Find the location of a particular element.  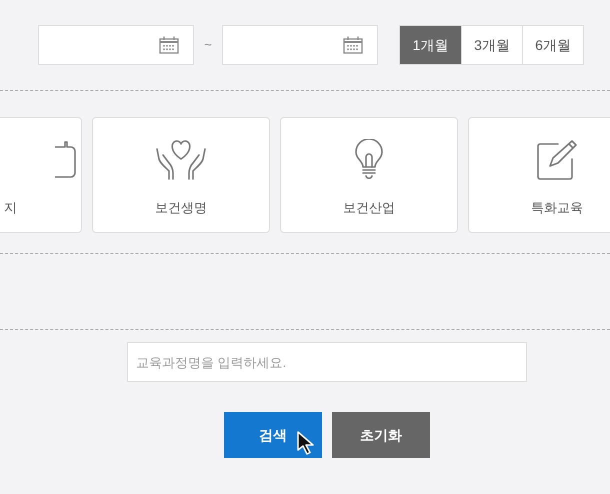

start-date-field is located at coordinates (116, 45).